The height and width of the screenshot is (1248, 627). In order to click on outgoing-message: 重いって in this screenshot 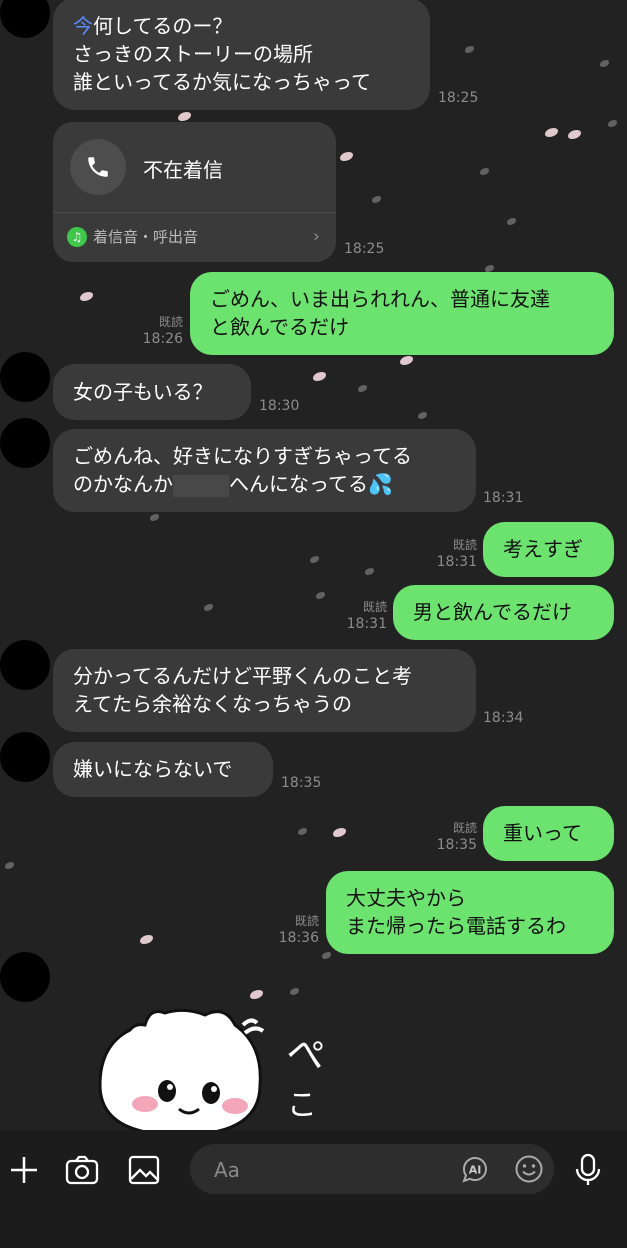, I will do `click(548, 833)`.